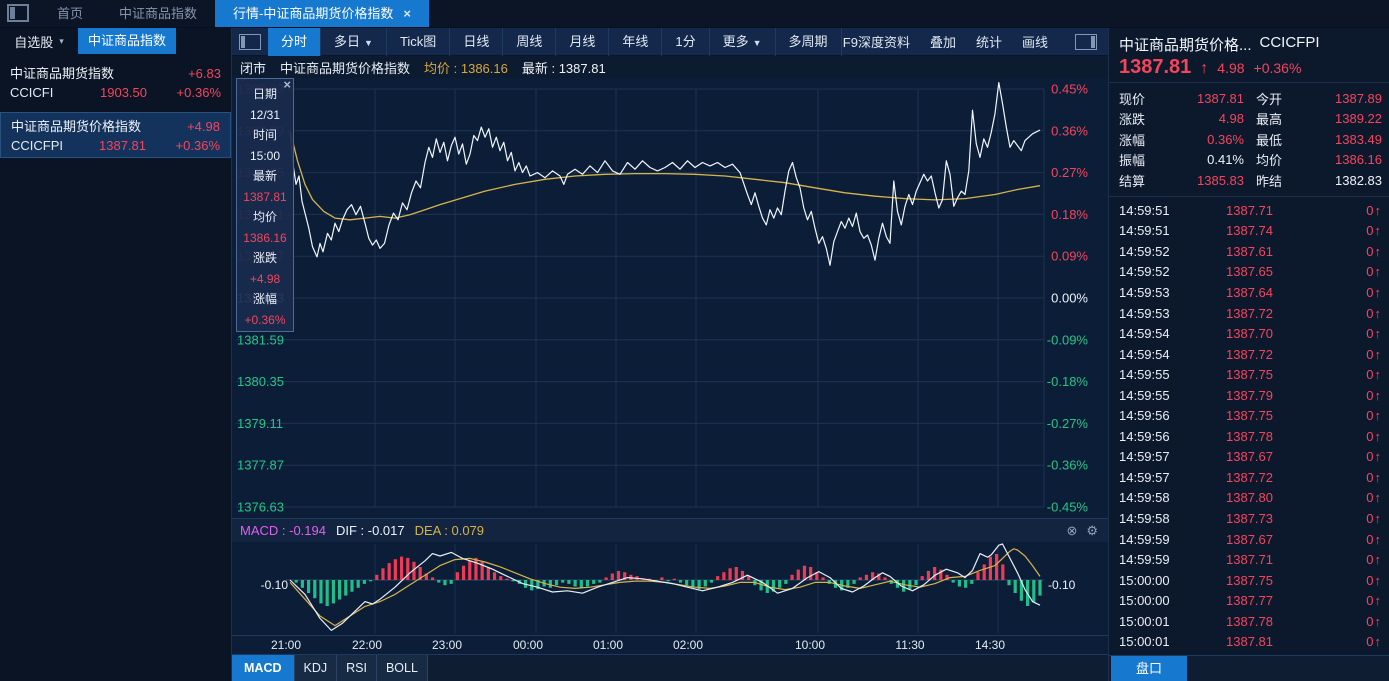 This screenshot has width=1389, height=681. What do you see at coordinates (1249, 641) in the screenshot?
I see `tick-row: 15:00:01 1387.81 0 ↑` at bounding box center [1249, 641].